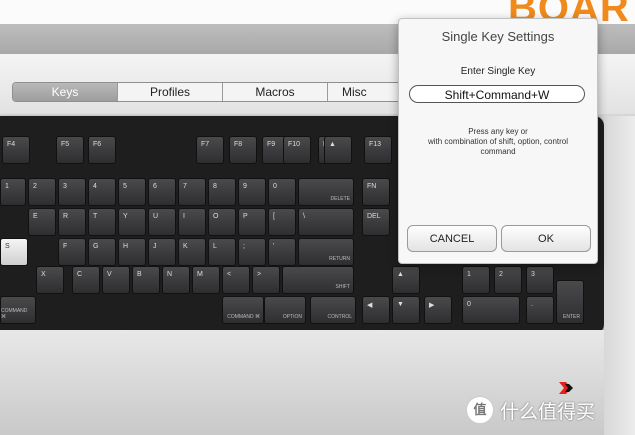  I want to click on key-label: 3, so click(65, 186).